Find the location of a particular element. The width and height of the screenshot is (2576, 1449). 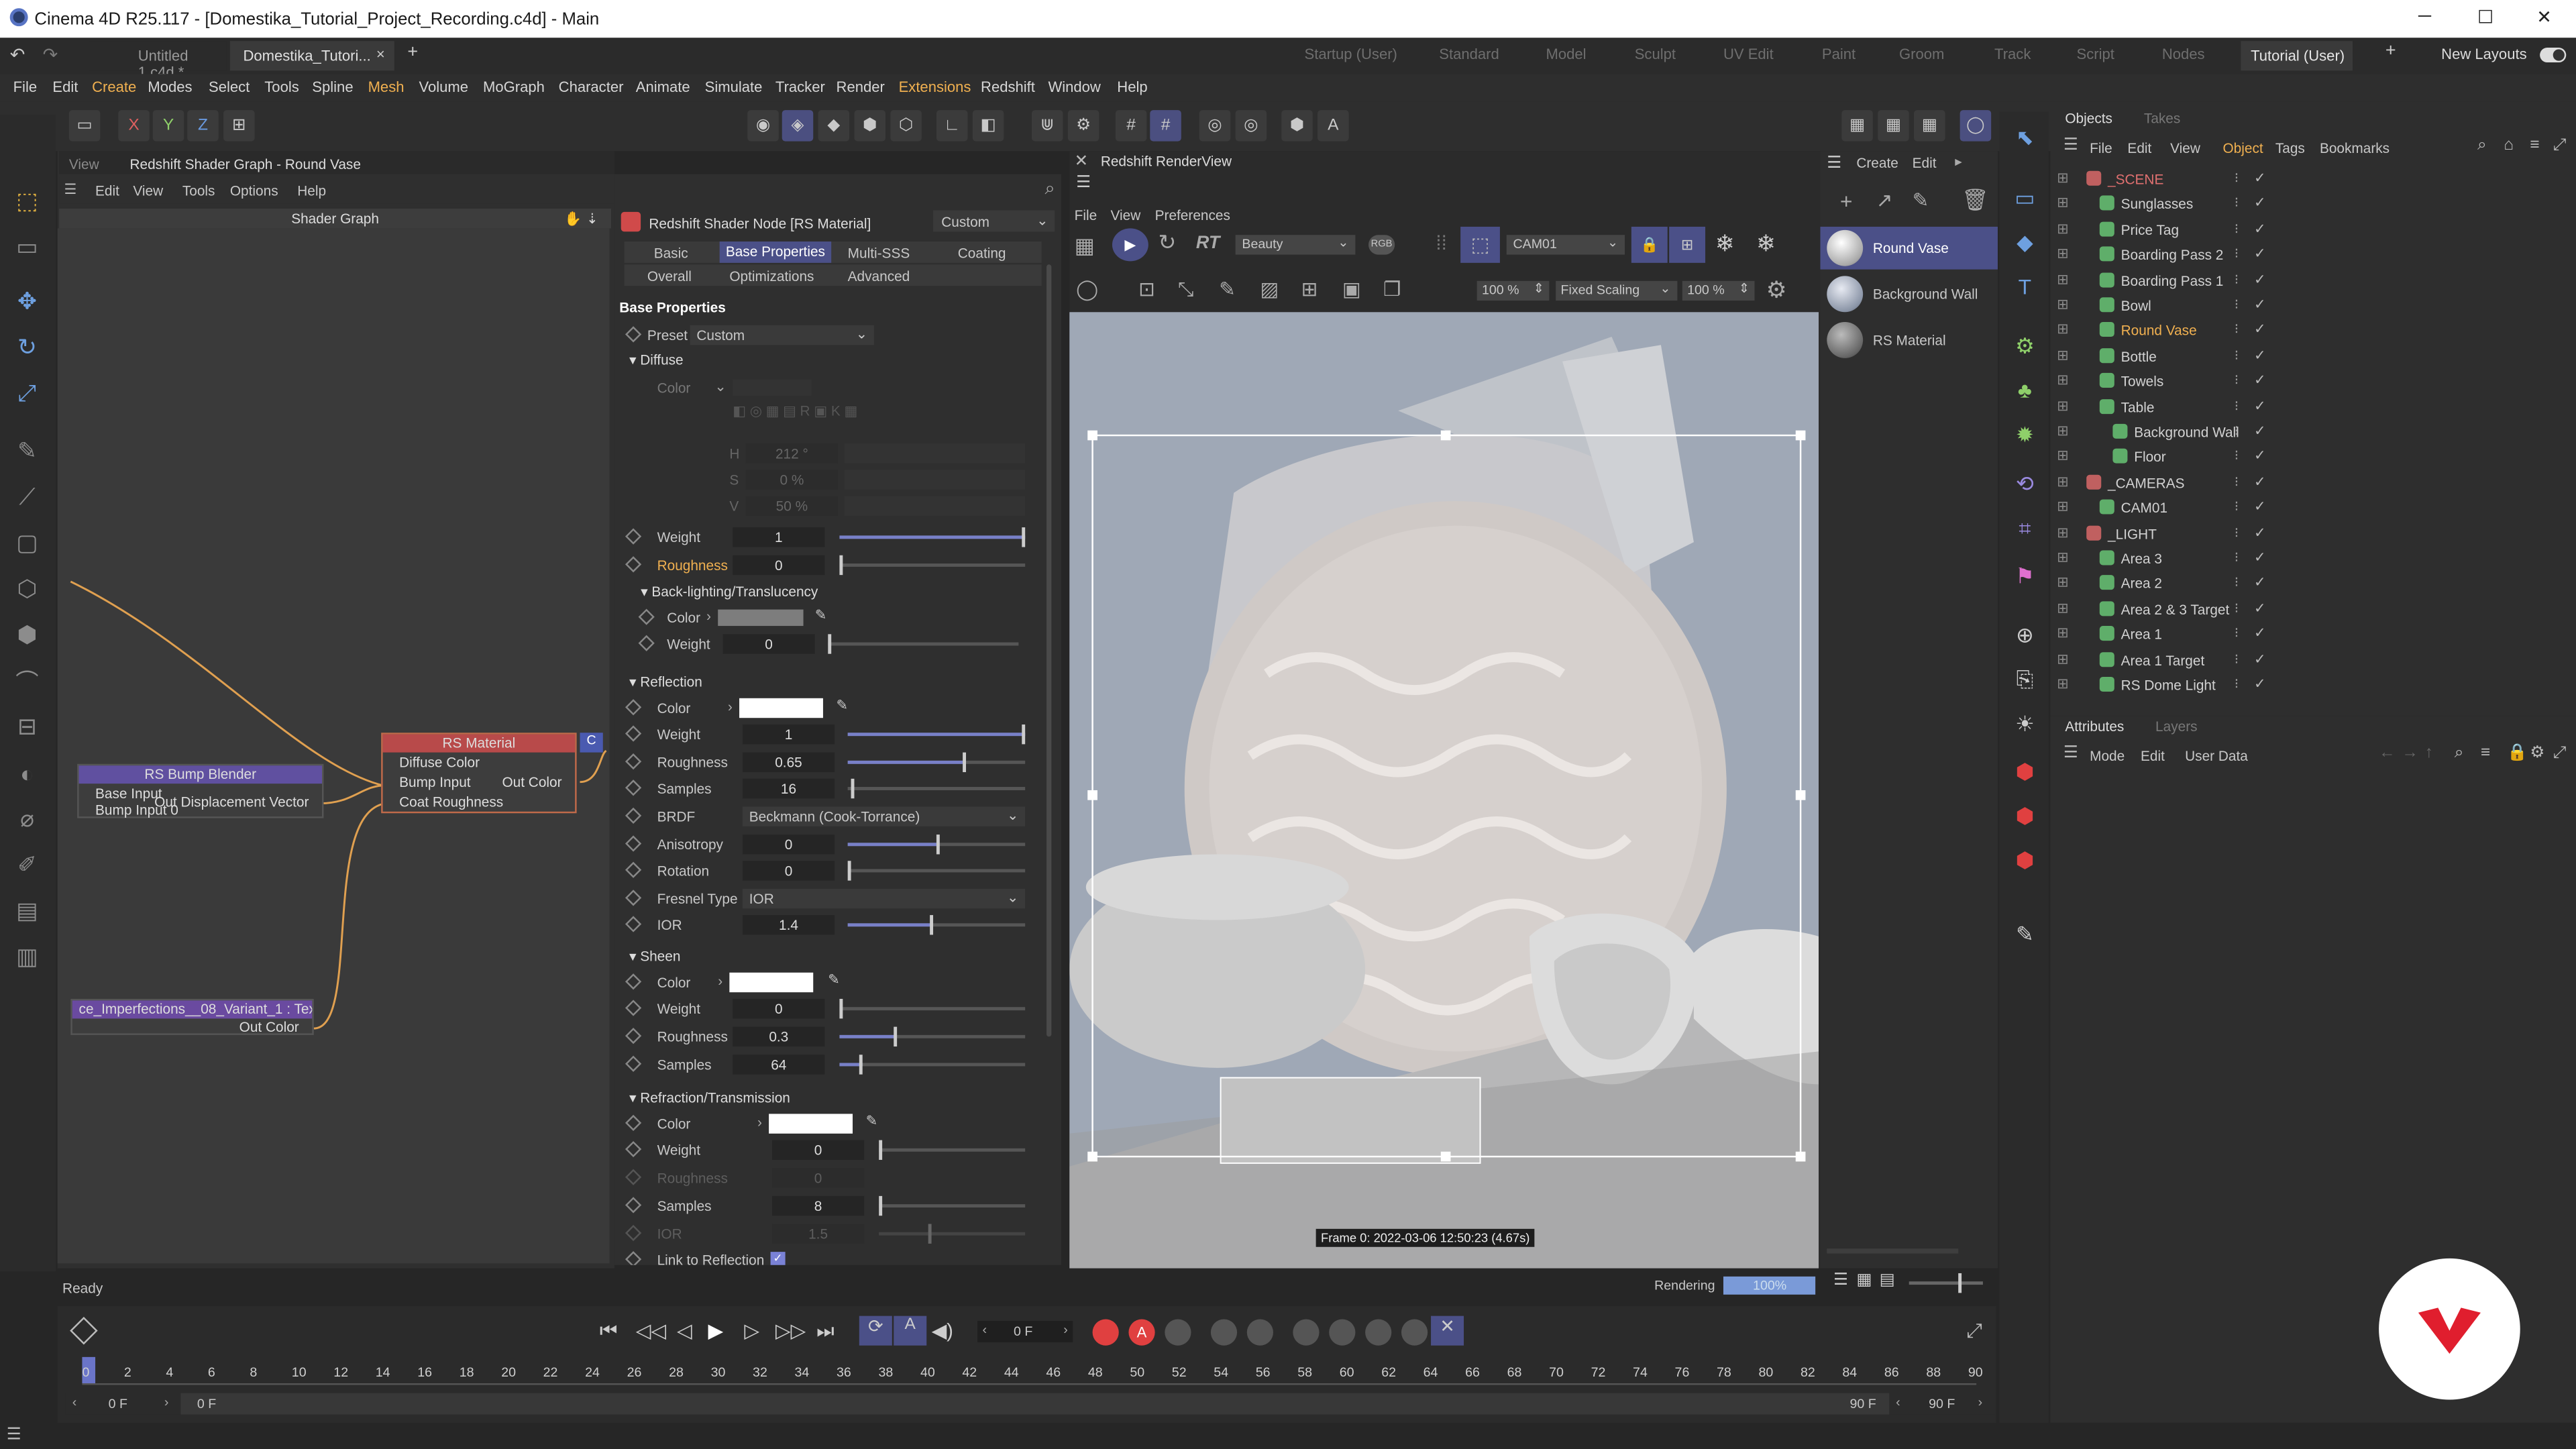

add-icon: + is located at coordinates (1846, 201).